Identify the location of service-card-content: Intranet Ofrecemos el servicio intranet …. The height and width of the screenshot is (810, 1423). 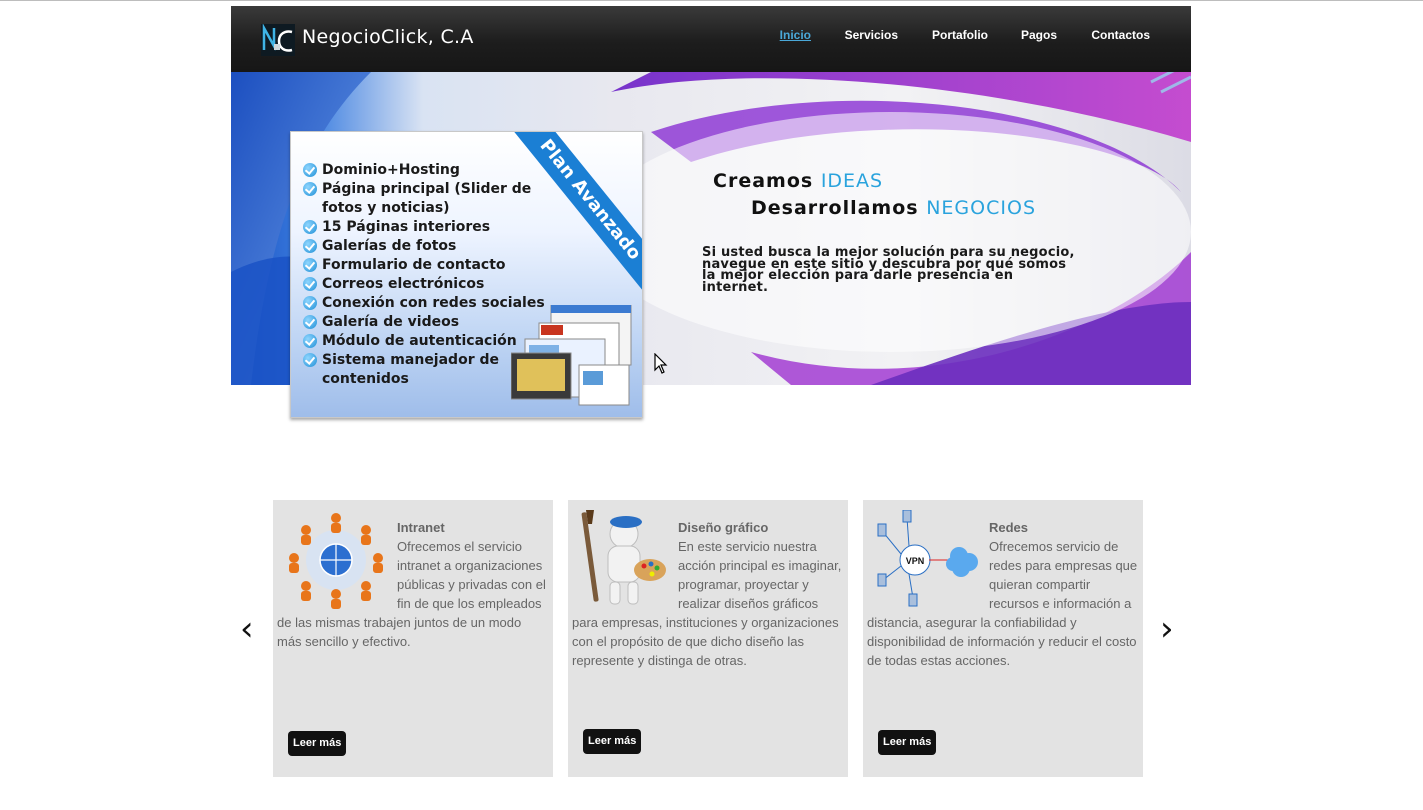
(413, 582).